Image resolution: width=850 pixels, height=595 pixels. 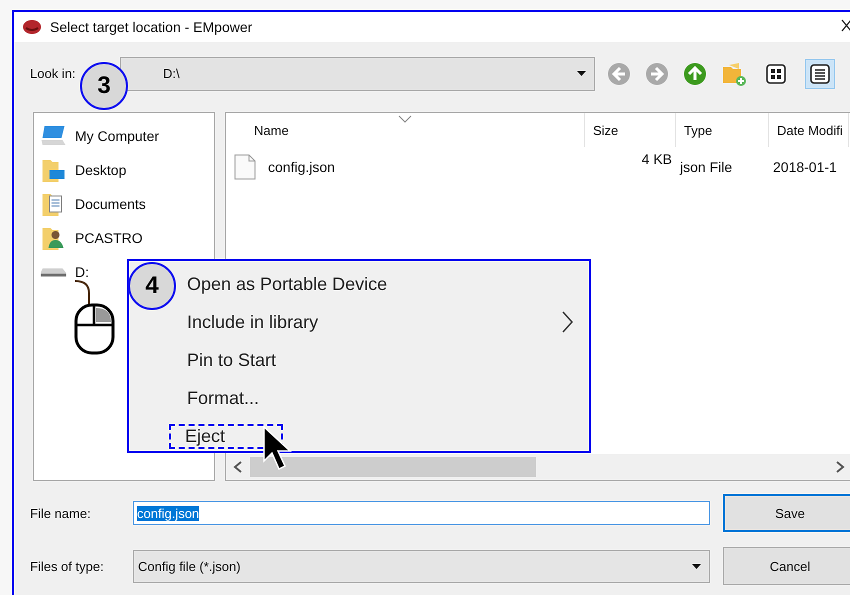 What do you see at coordinates (252, 322) in the screenshot?
I see `menu-item: Include in library` at bounding box center [252, 322].